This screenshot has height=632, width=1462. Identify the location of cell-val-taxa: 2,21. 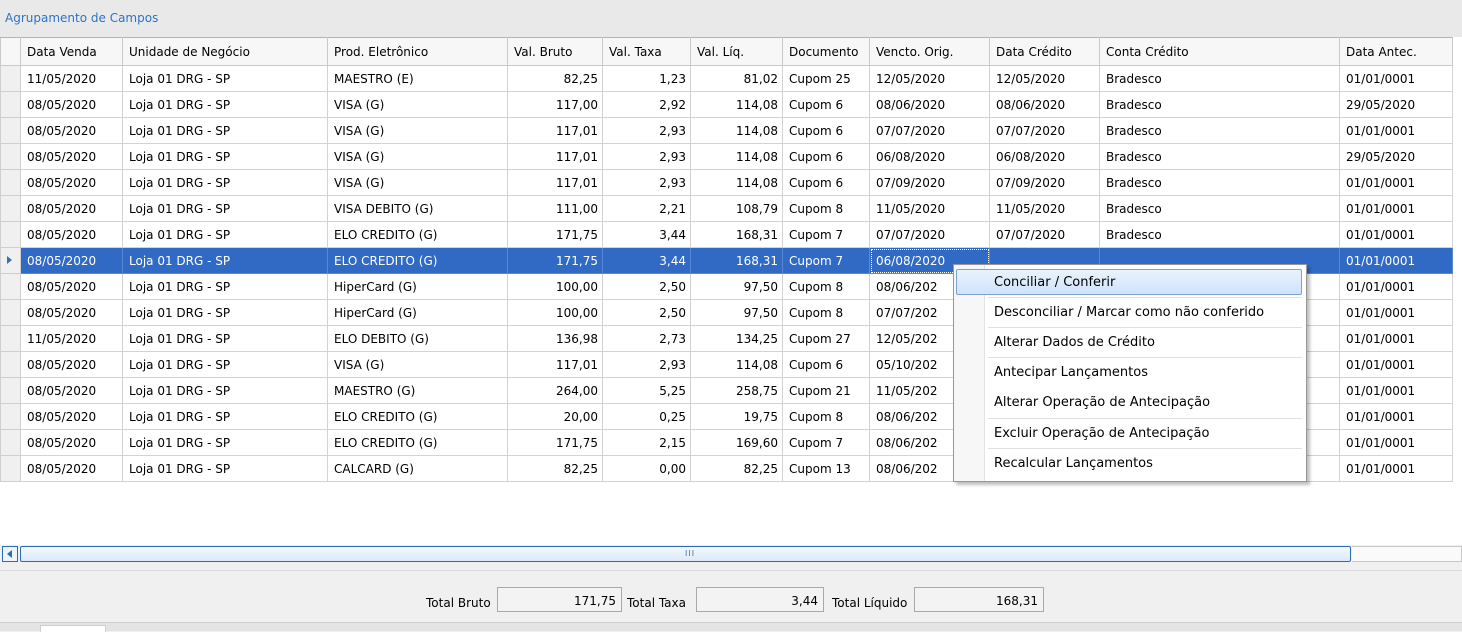
(646, 208).